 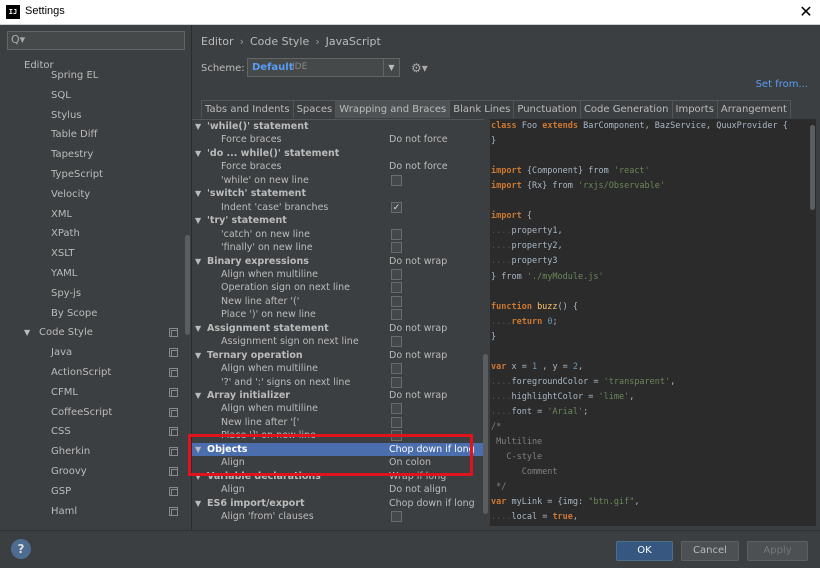 I want to click on option-row: New line after '[', so click(x=338, y=423).